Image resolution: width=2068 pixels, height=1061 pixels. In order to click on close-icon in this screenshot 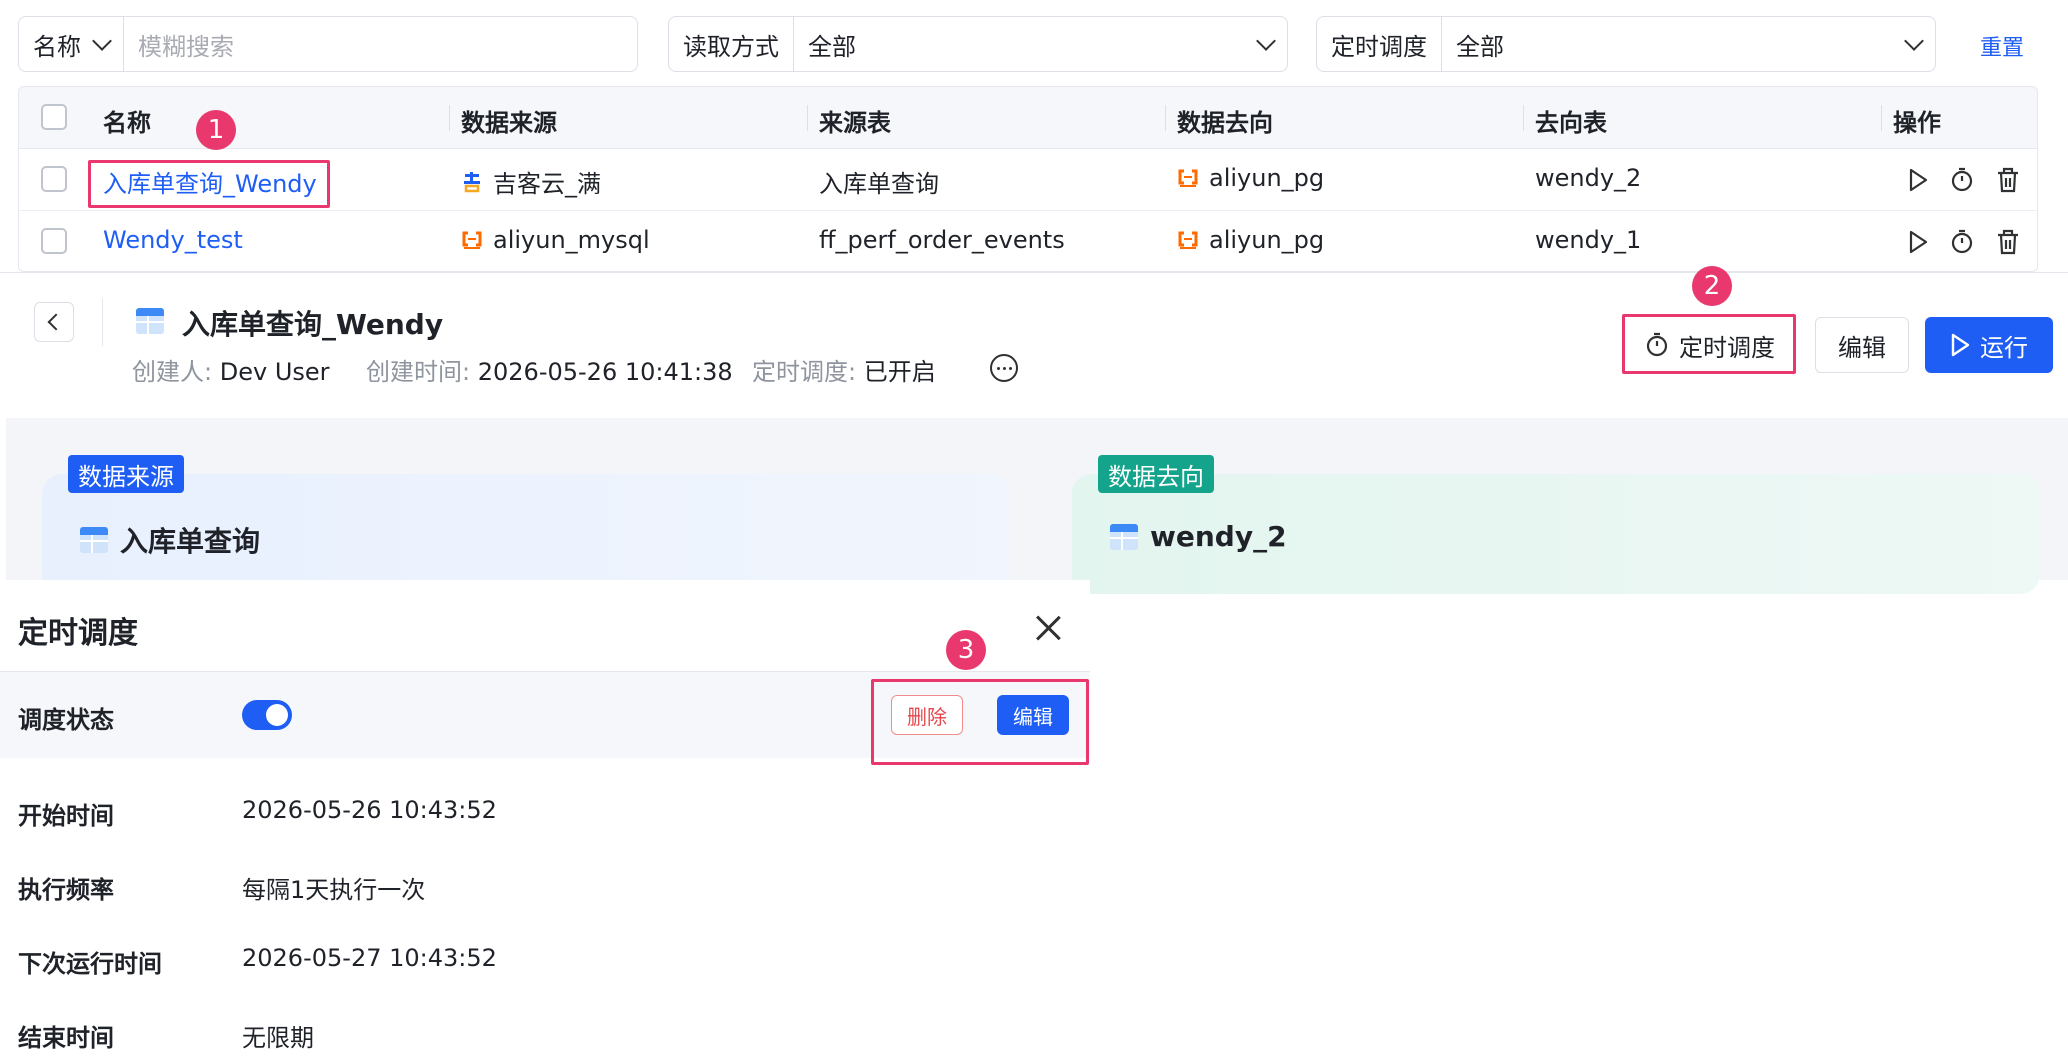, I will do `click(1048, 628)`.